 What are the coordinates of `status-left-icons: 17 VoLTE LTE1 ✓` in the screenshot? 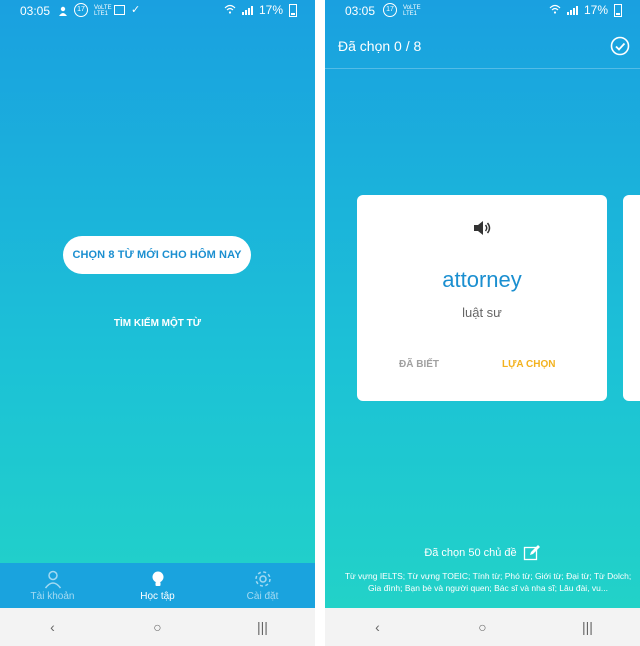 It's located at (99, 10).